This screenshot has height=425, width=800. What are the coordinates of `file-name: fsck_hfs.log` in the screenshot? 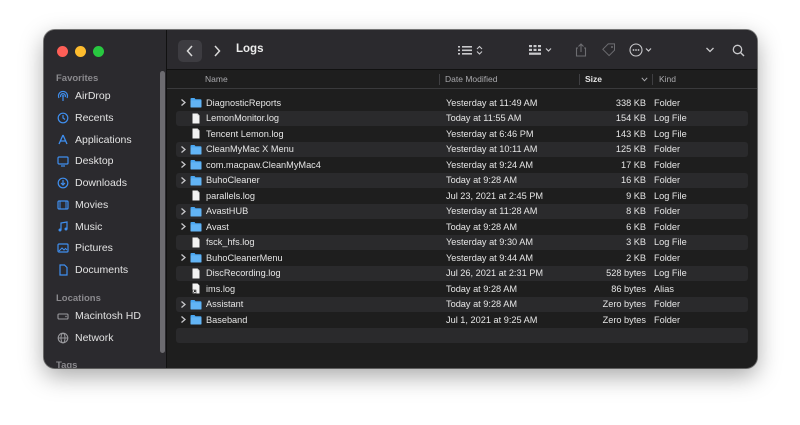 It's located at (230, 242).